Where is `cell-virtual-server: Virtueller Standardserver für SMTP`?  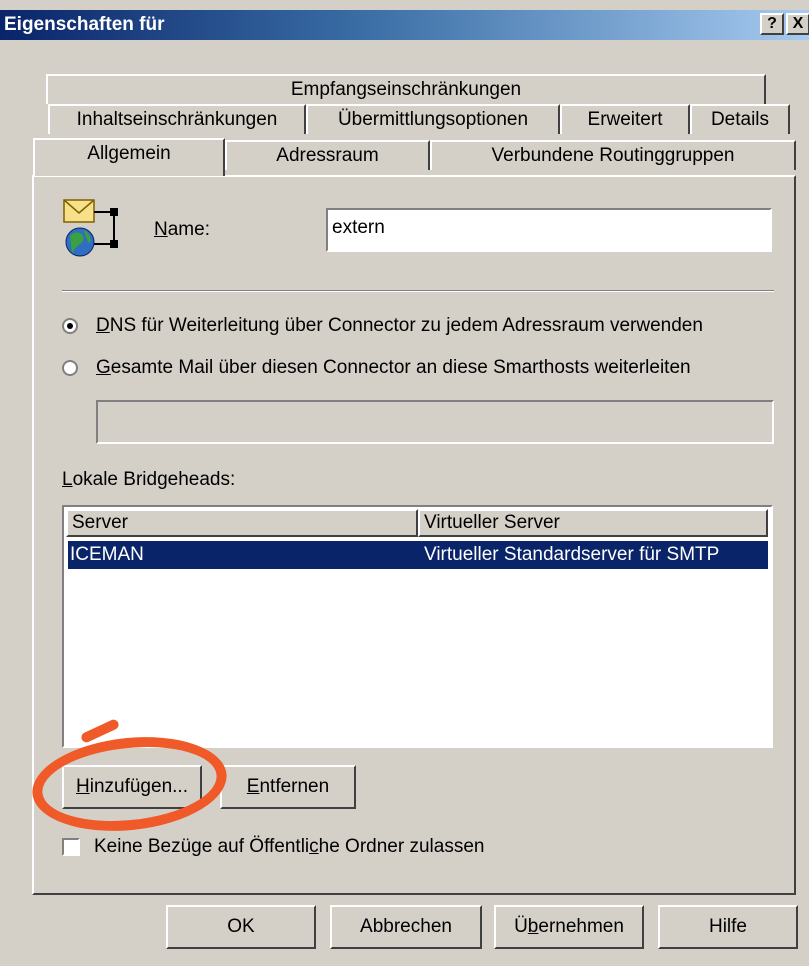 cell-virtual-server: Virtueller Standardserver für SMTP is located at coordinates (572, 554).